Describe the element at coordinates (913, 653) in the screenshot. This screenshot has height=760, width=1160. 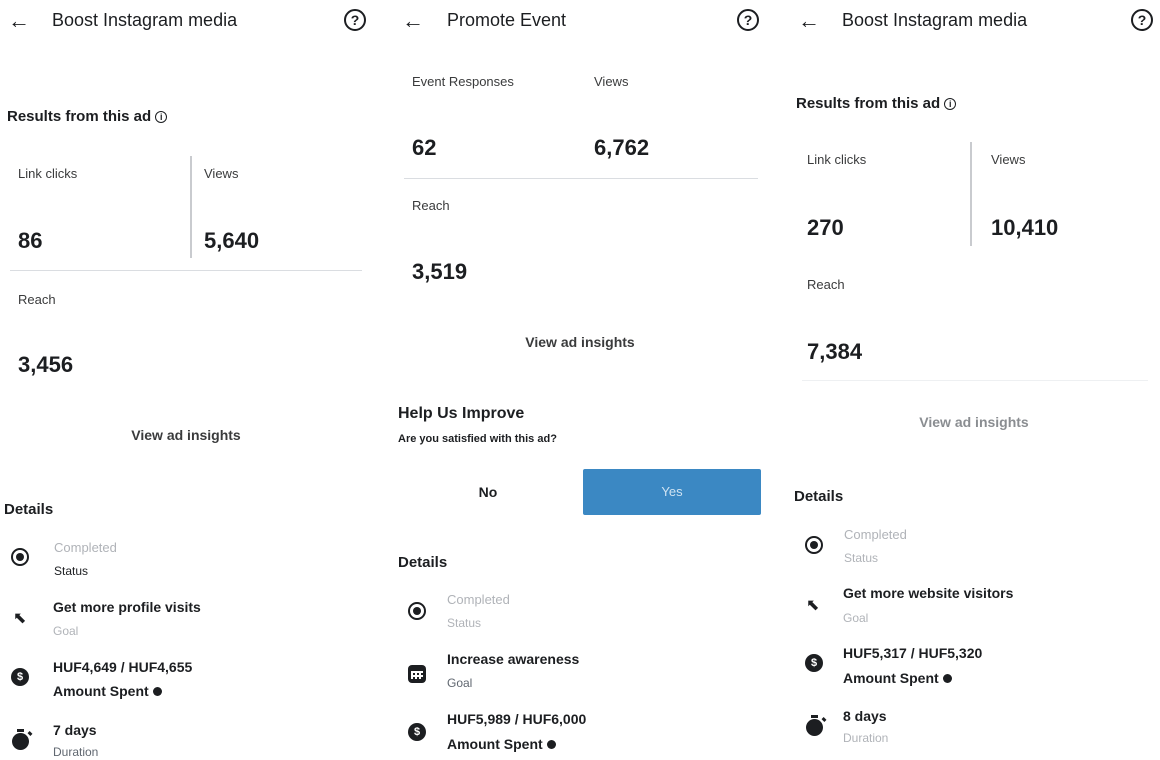
I see `amount-spent-value: HUF5,317 / HUF5,320` at that location.